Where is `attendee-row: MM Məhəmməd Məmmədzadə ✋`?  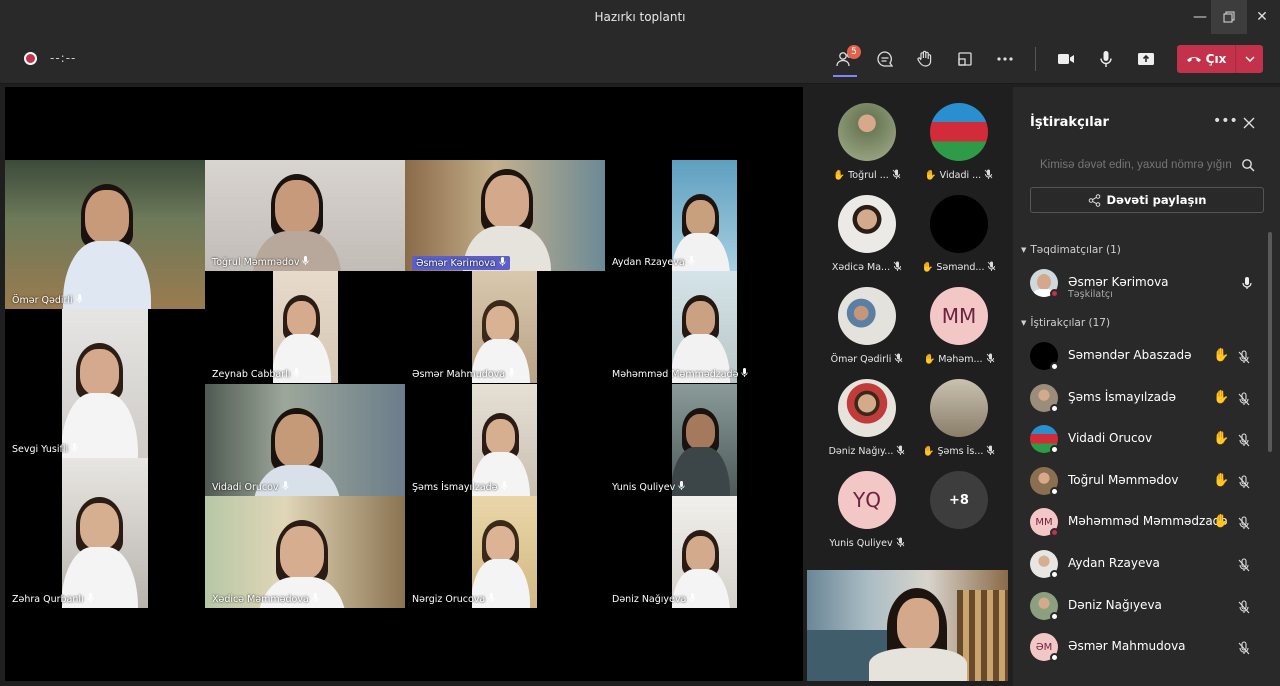 attendee-row: MM Məhəmməd Məmmədzadə ✋ is located at coordinates (1146, 522).